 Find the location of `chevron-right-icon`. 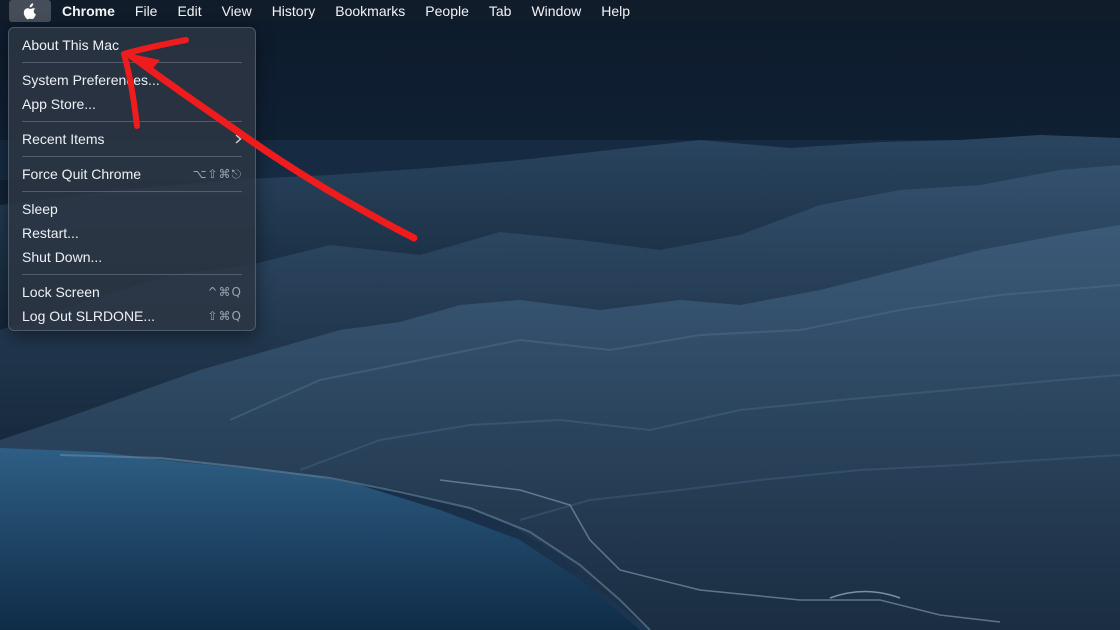

chevron-right-icon is located at coordinates (238, 139).